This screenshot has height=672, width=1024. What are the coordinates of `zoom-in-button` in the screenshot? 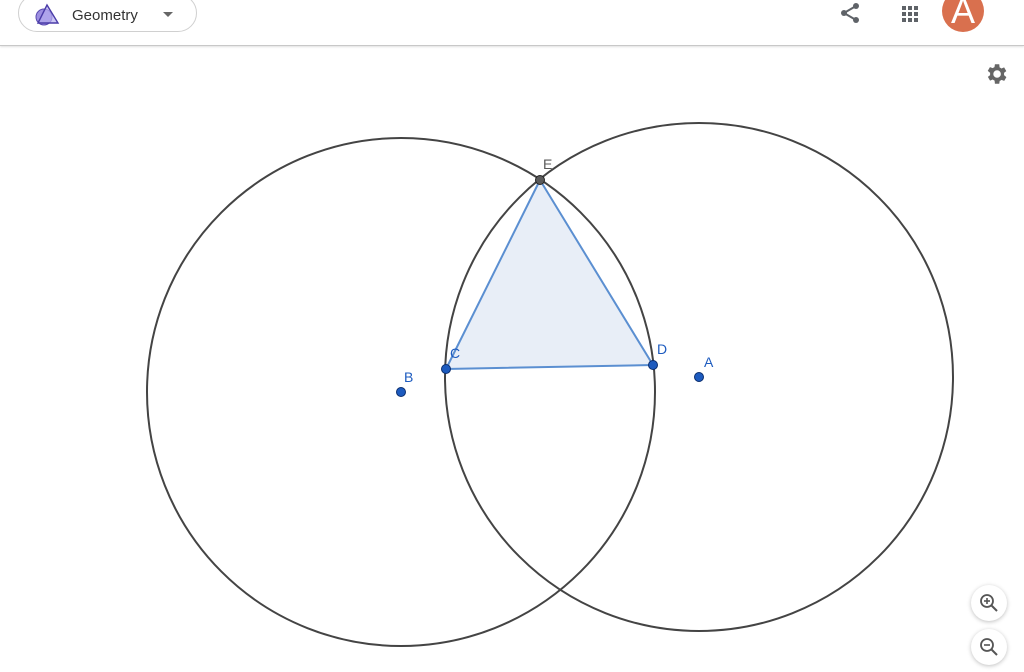 It's located at (989, 603).